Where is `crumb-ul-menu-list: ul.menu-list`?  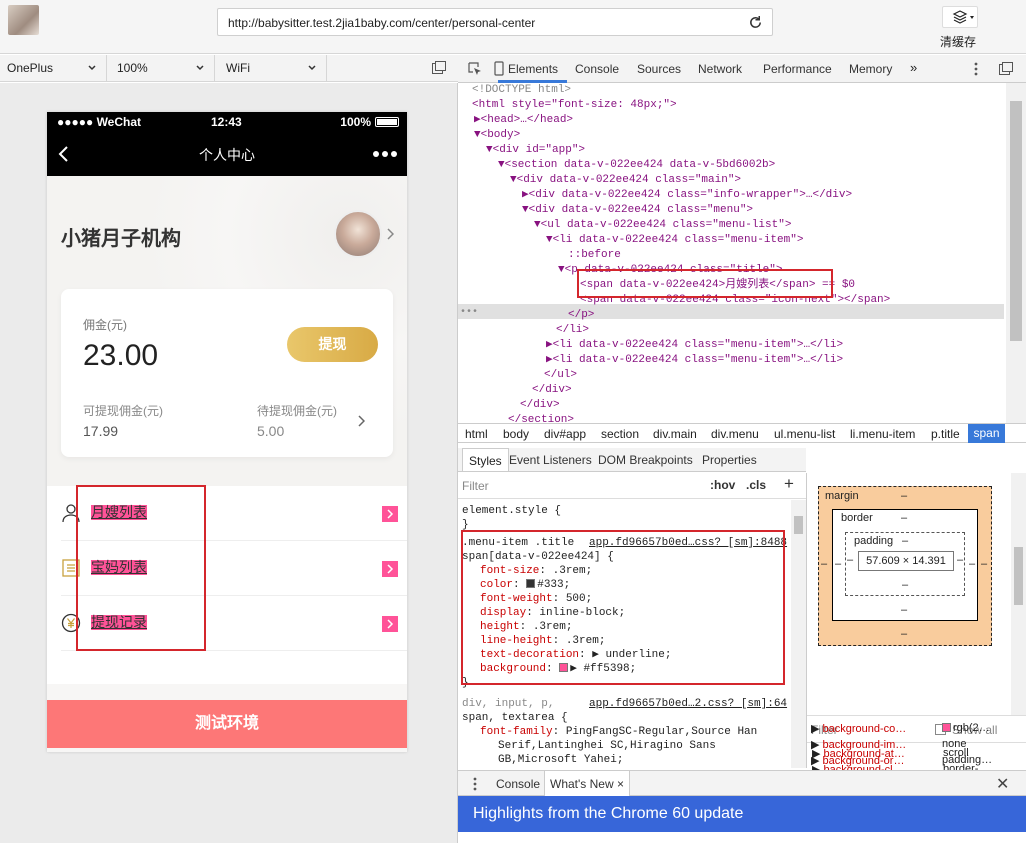
crumb-ul-menu-list: ul.menu-list is located at coordinates (804, 434).